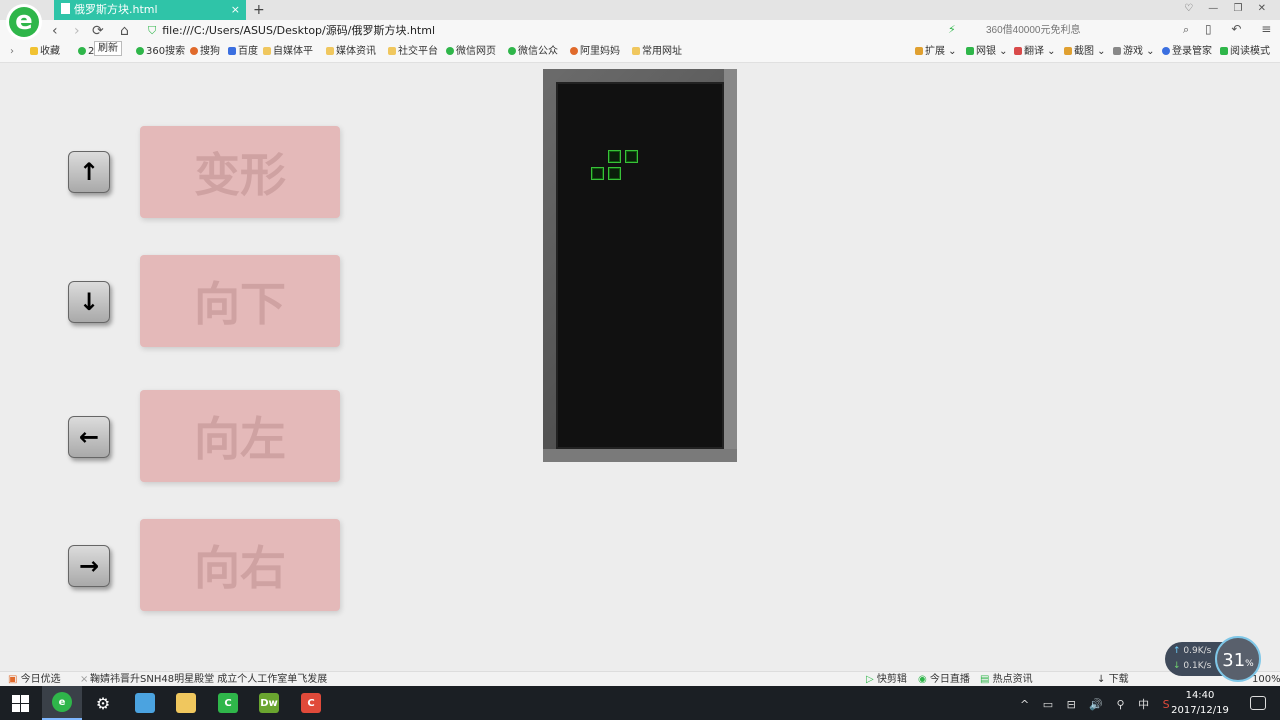  I want to click on home-button: ⌂, so click(124, 31).